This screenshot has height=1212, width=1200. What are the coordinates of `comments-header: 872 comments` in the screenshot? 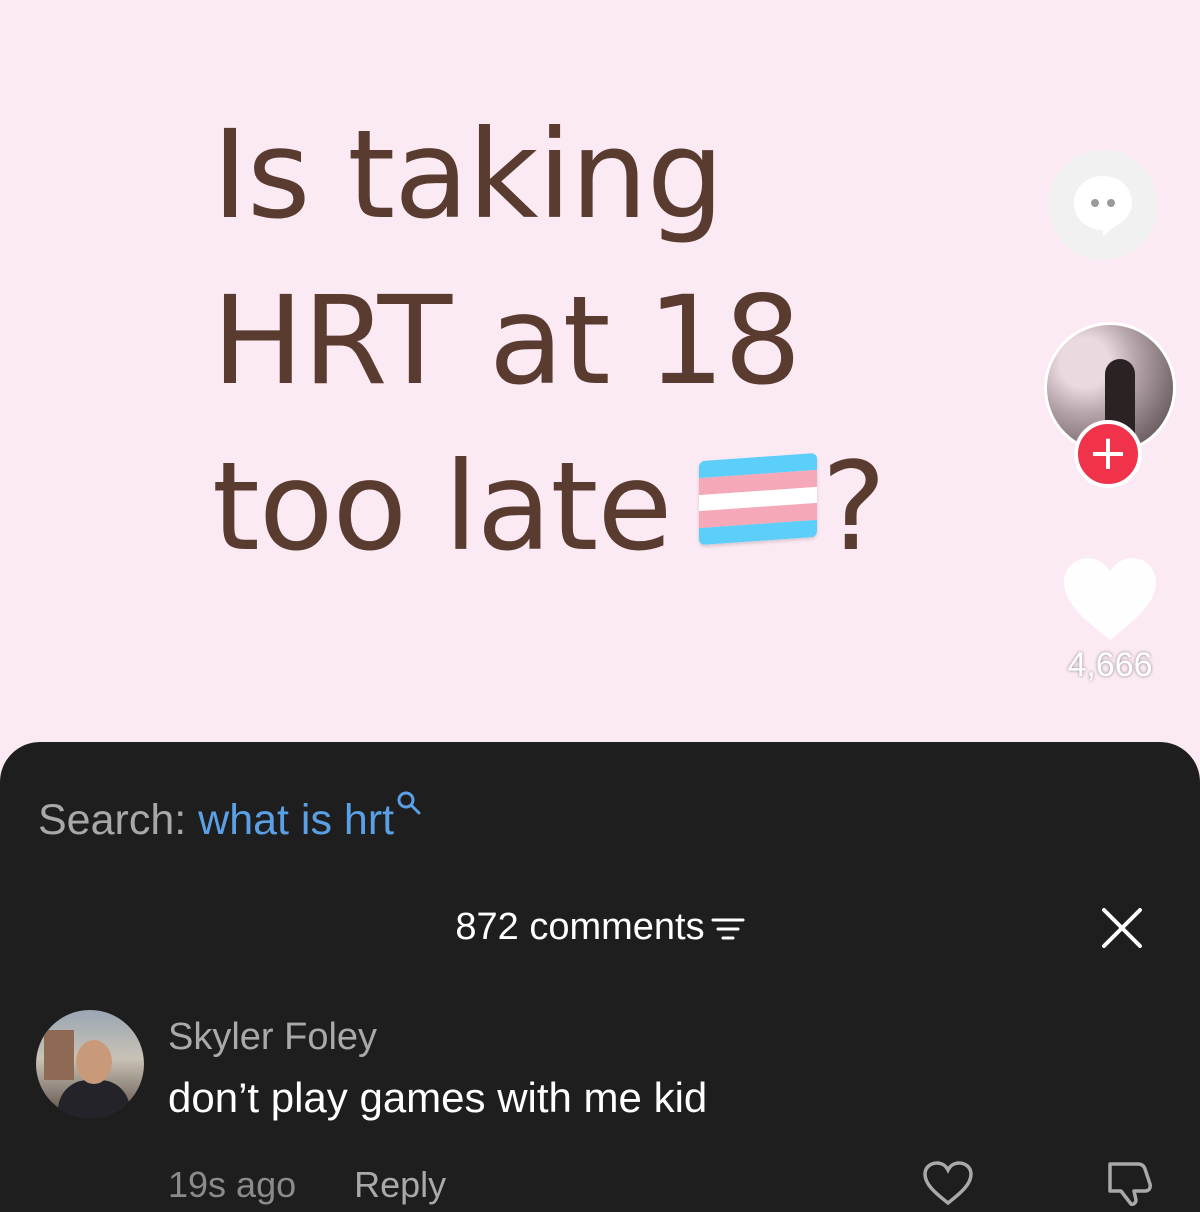 It's located at (600, 927).